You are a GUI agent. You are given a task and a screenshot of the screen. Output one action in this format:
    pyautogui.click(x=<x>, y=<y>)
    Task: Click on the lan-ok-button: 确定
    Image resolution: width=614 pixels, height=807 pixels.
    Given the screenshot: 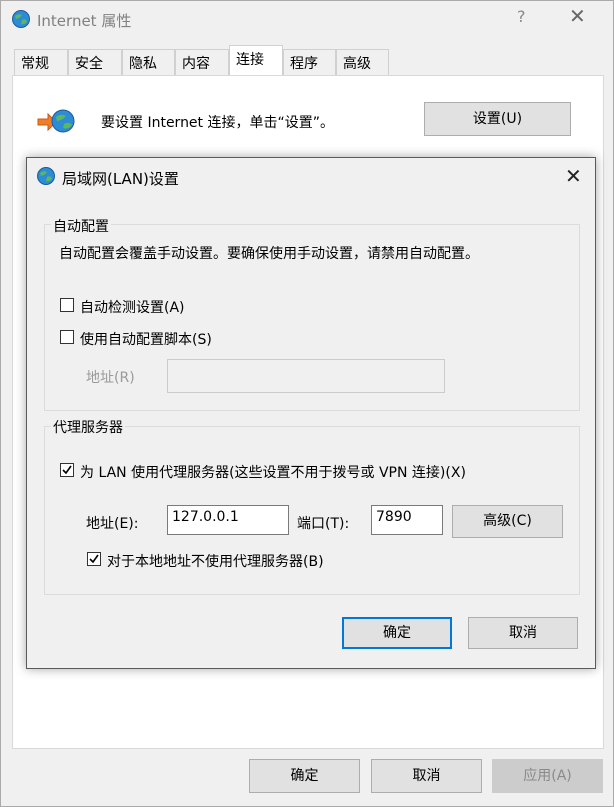 What is the action you would take?
    pyautogui.click(x=397, y=633)
    